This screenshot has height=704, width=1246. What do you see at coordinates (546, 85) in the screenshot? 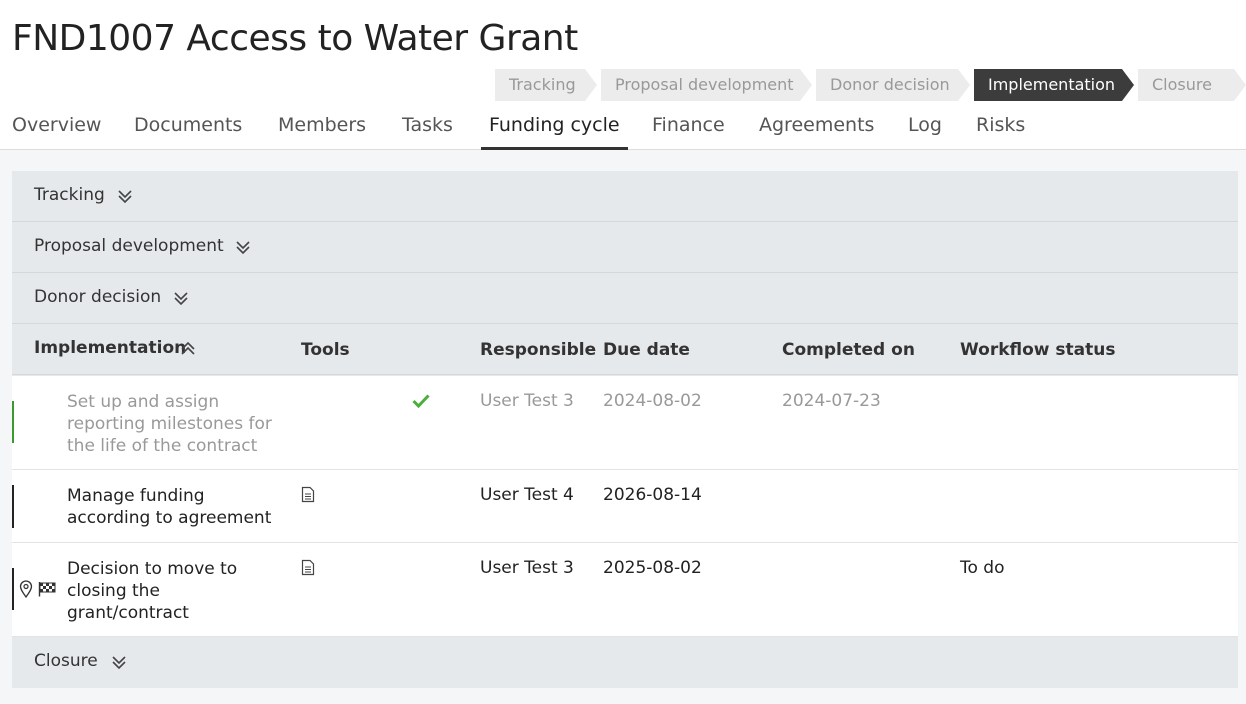
I see `stage-tracking: Tracking` at bounding box center [546, 85].